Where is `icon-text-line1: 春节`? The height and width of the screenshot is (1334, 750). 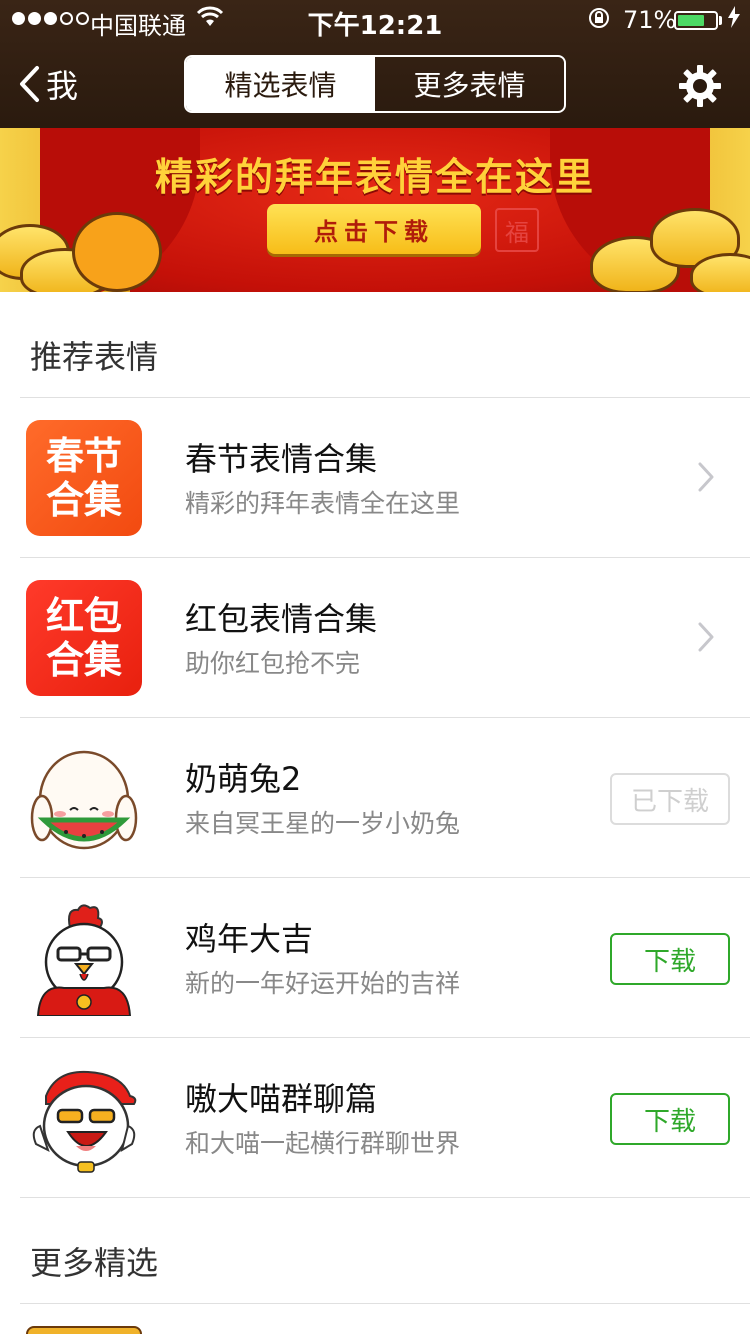
icon-text-line1: 春节 is located at coordinates (83, 456).